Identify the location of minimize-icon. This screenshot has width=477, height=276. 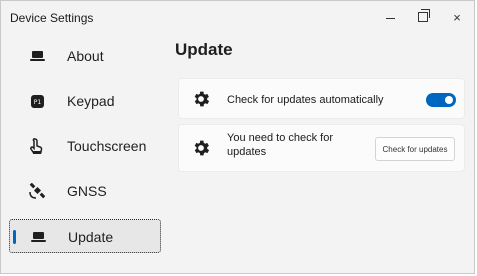
(390, 18).